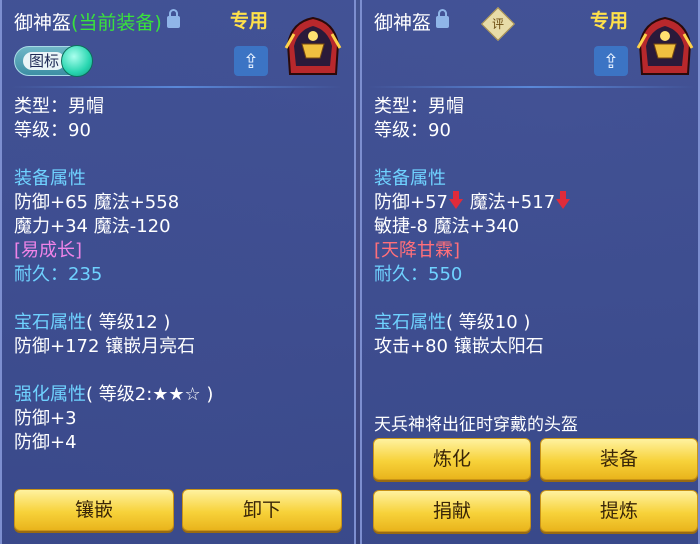  I want to click on item-title: 御神盔, so click(412, 21).